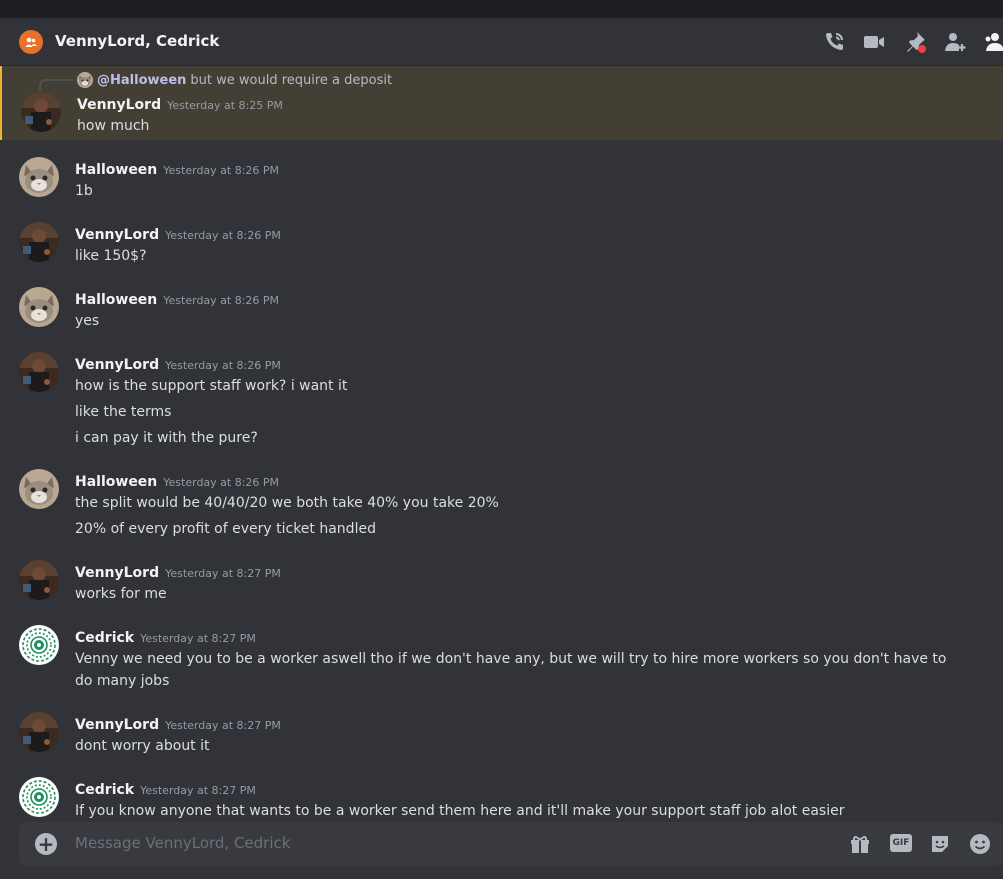  Describe the element at coordinates (860, 844) in the screenshot. I see `gift-icon` at that location.